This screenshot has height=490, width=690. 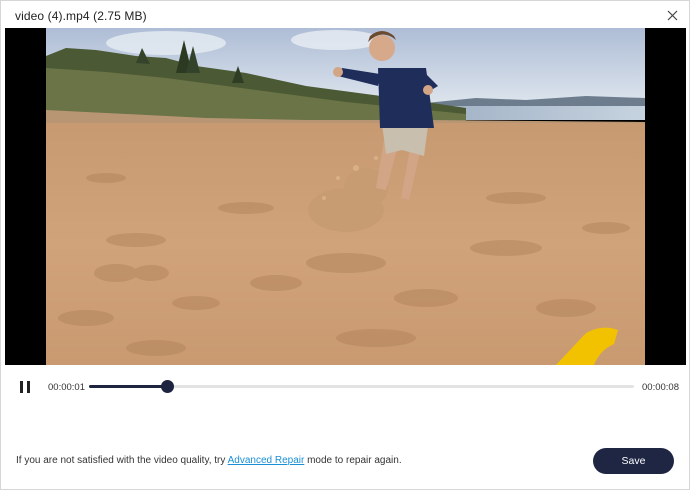 What do you see at coordinates (345, 15) in the screenshot?
I see `title-bar: video (4).mp4 (2.75 MB)` at bounding box center [345, 15].